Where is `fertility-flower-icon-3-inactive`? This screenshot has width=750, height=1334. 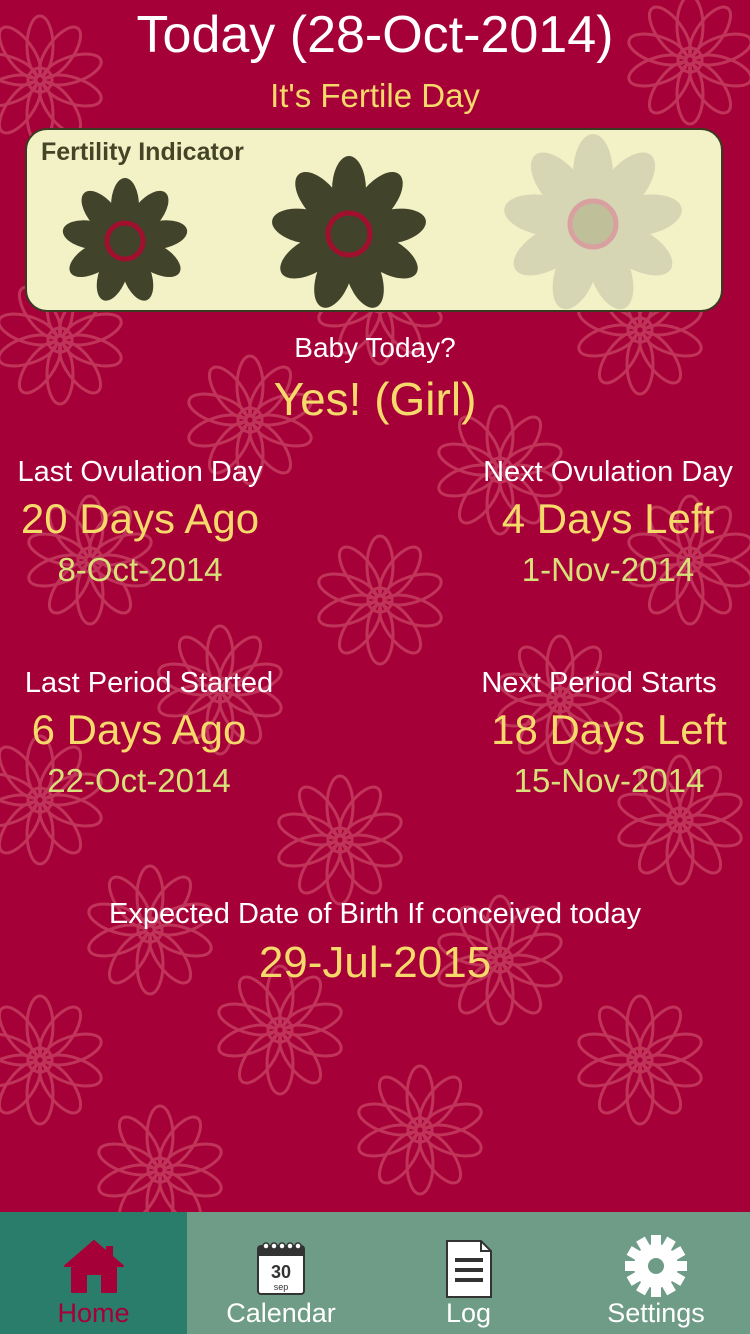
fertility-flower-icon-3-inactive is located at coordinates (593, 222).